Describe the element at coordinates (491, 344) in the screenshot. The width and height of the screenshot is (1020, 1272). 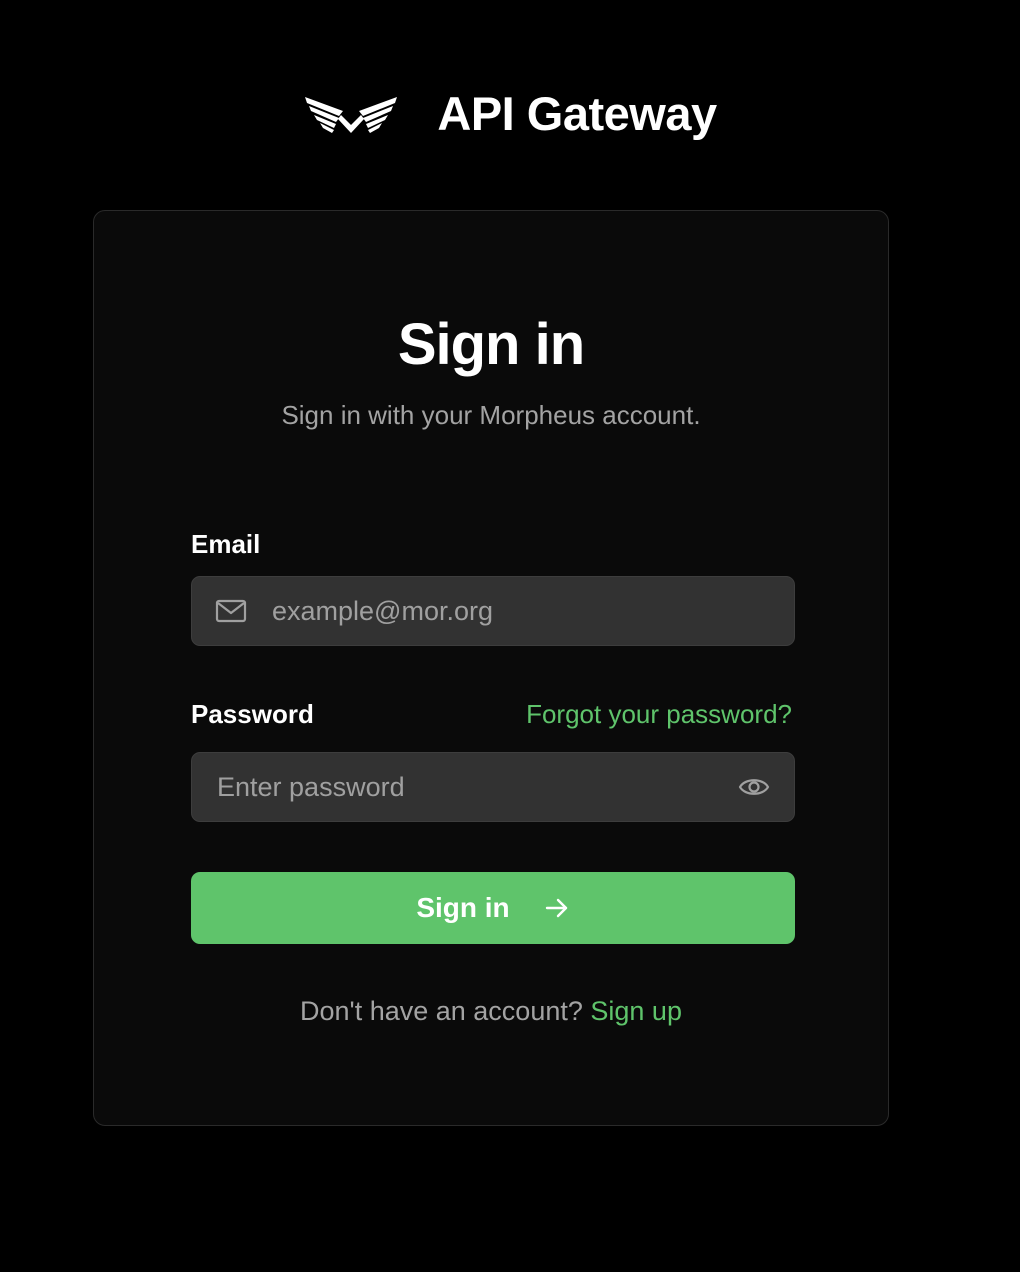
I see `page-title: Sign in` at that location.